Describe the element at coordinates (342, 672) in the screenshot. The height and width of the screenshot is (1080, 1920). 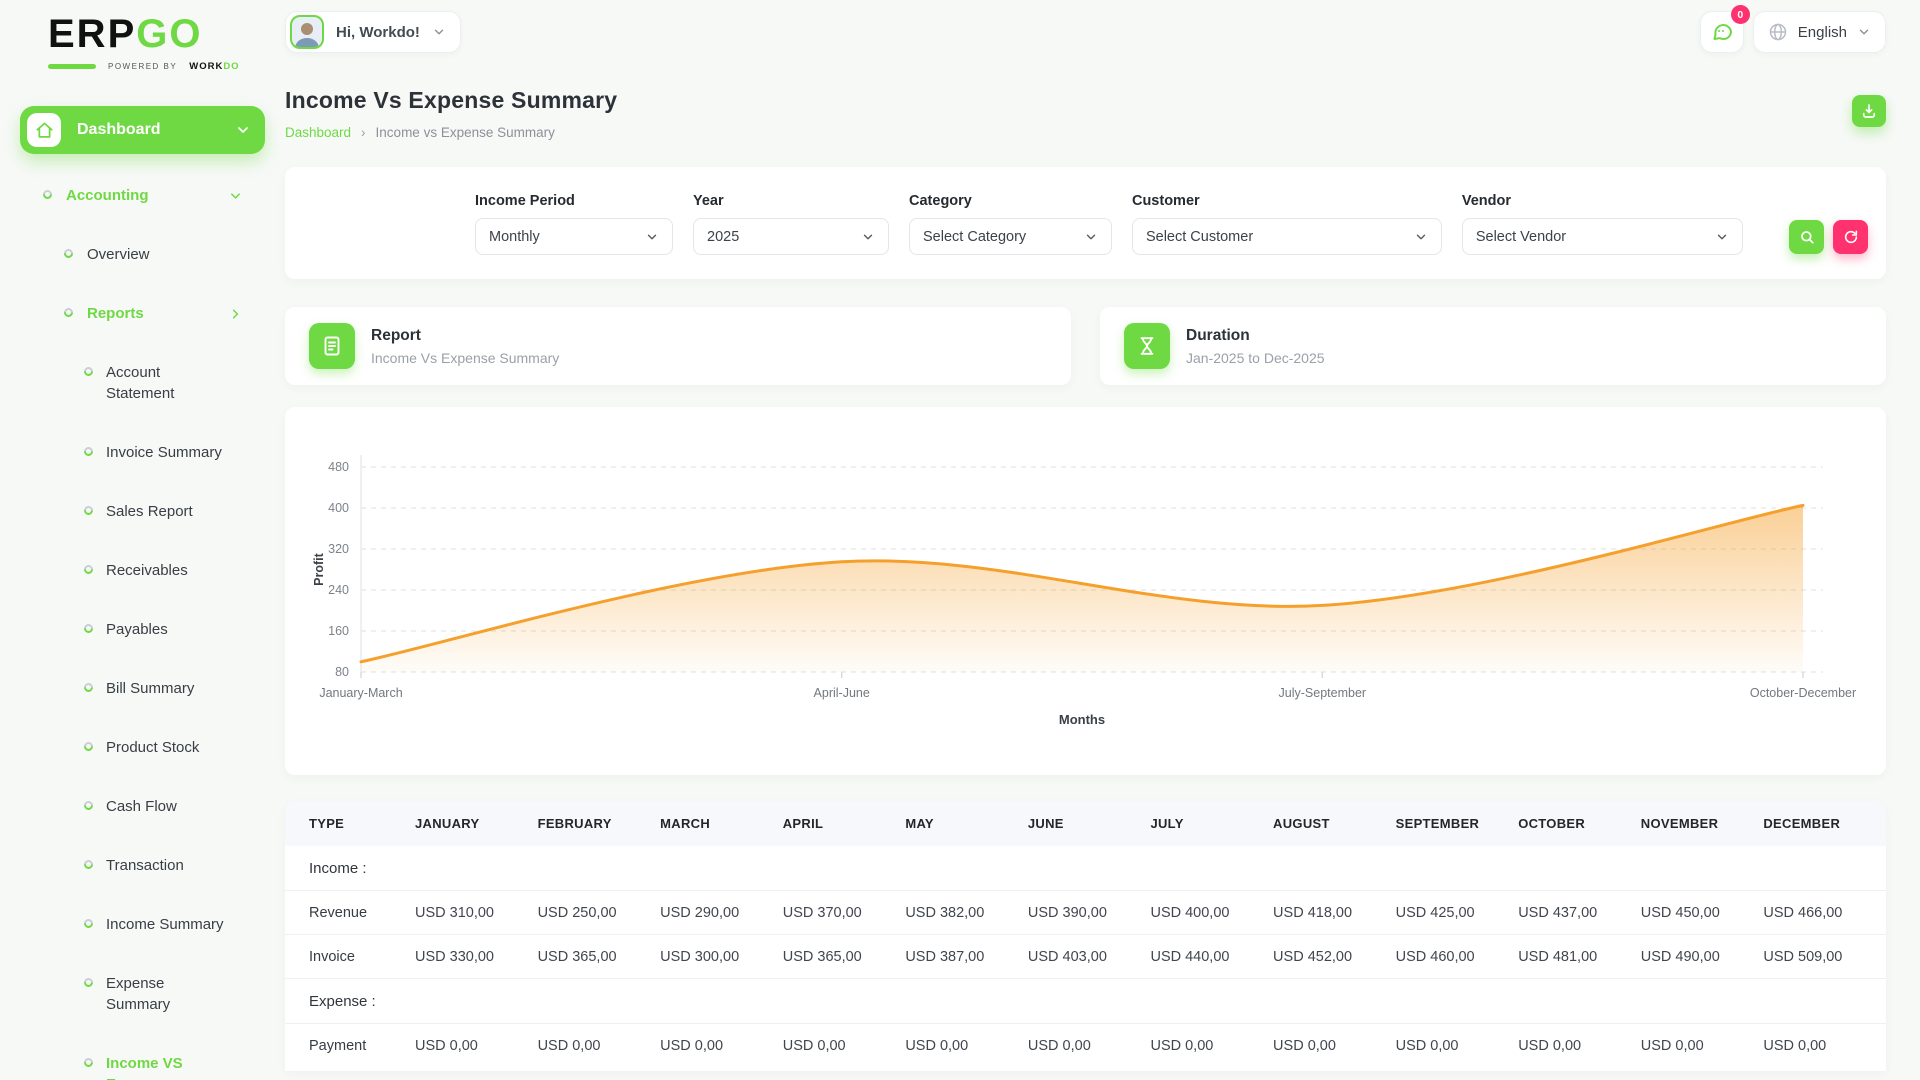
I see `svg-text: 80` at that location.